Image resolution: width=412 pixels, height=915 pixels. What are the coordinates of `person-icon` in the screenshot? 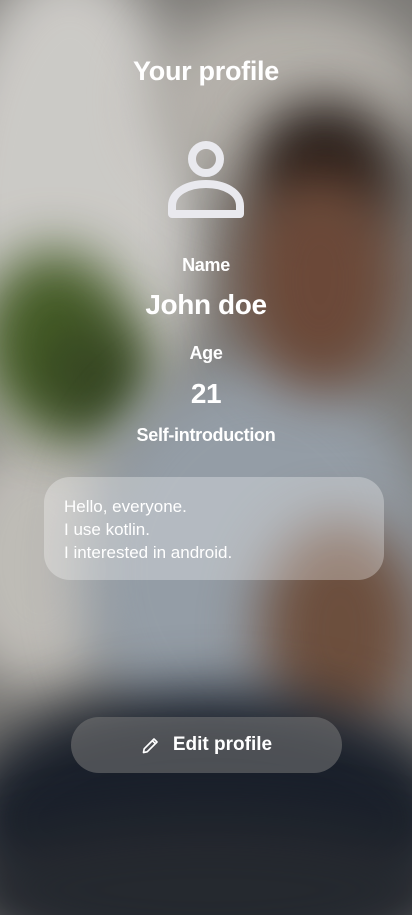 It's located at (206, 180).